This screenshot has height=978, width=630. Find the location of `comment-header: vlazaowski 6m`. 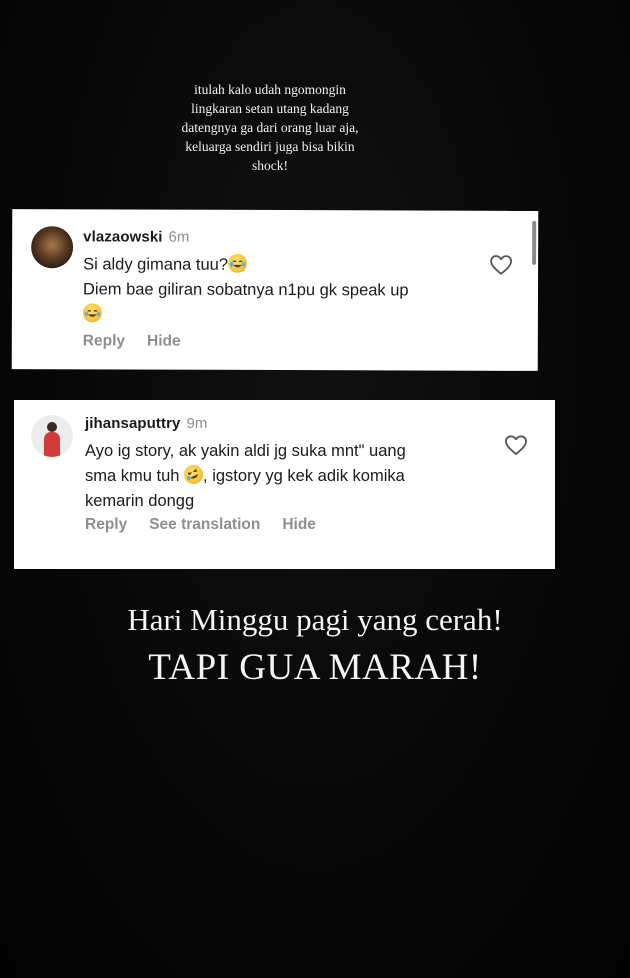

comment-header: vlazaowski 6m is located at coordinates (136, 236).